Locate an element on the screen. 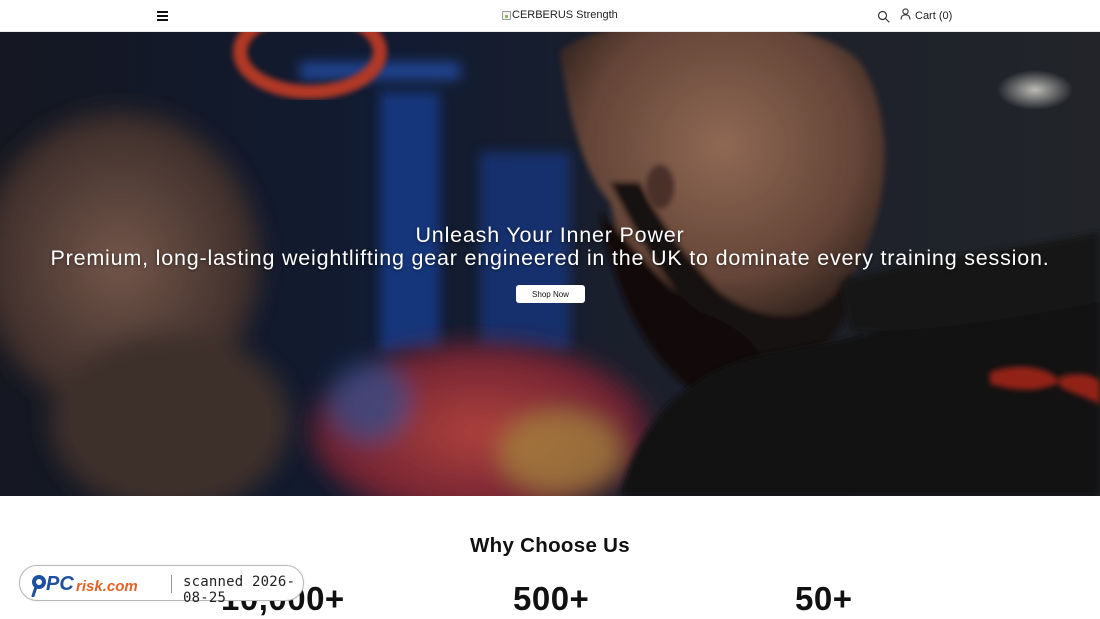 This screenshot has height=619, width=1100. site-header: CERBERUS Strength Cart (0) is located at coordinates (550, 16).